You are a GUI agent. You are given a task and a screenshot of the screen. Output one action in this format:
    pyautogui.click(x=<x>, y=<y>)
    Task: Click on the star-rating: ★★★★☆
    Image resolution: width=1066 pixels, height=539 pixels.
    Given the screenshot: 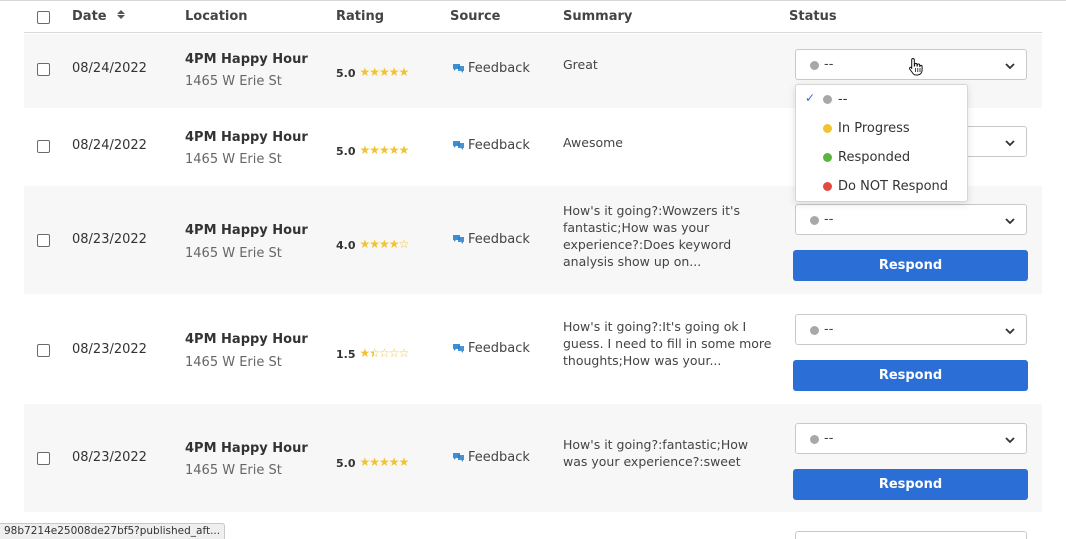 What is the action you would take?
    pyautogui.click(x=385, y=244)
    